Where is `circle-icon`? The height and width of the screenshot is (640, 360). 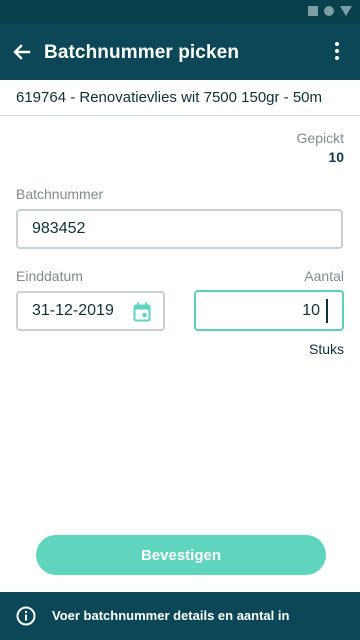 circle-icon is located at coordinates (329, 11).